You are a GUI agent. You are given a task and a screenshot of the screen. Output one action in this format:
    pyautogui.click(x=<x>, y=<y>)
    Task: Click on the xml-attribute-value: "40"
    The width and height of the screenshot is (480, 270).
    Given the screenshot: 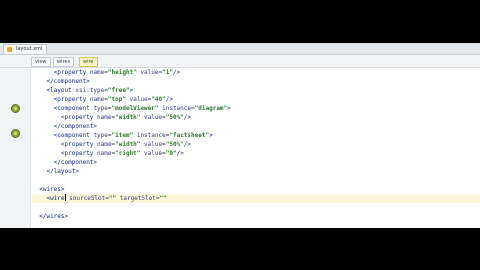 What is the action you would take?
    pyautogui.click(x=158, y=99)
    